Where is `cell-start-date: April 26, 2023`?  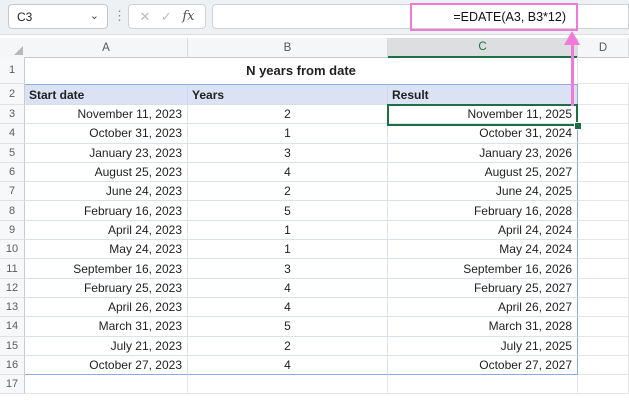
cell-start-date: April 26, 2023 is located at coordinates (106, 307).